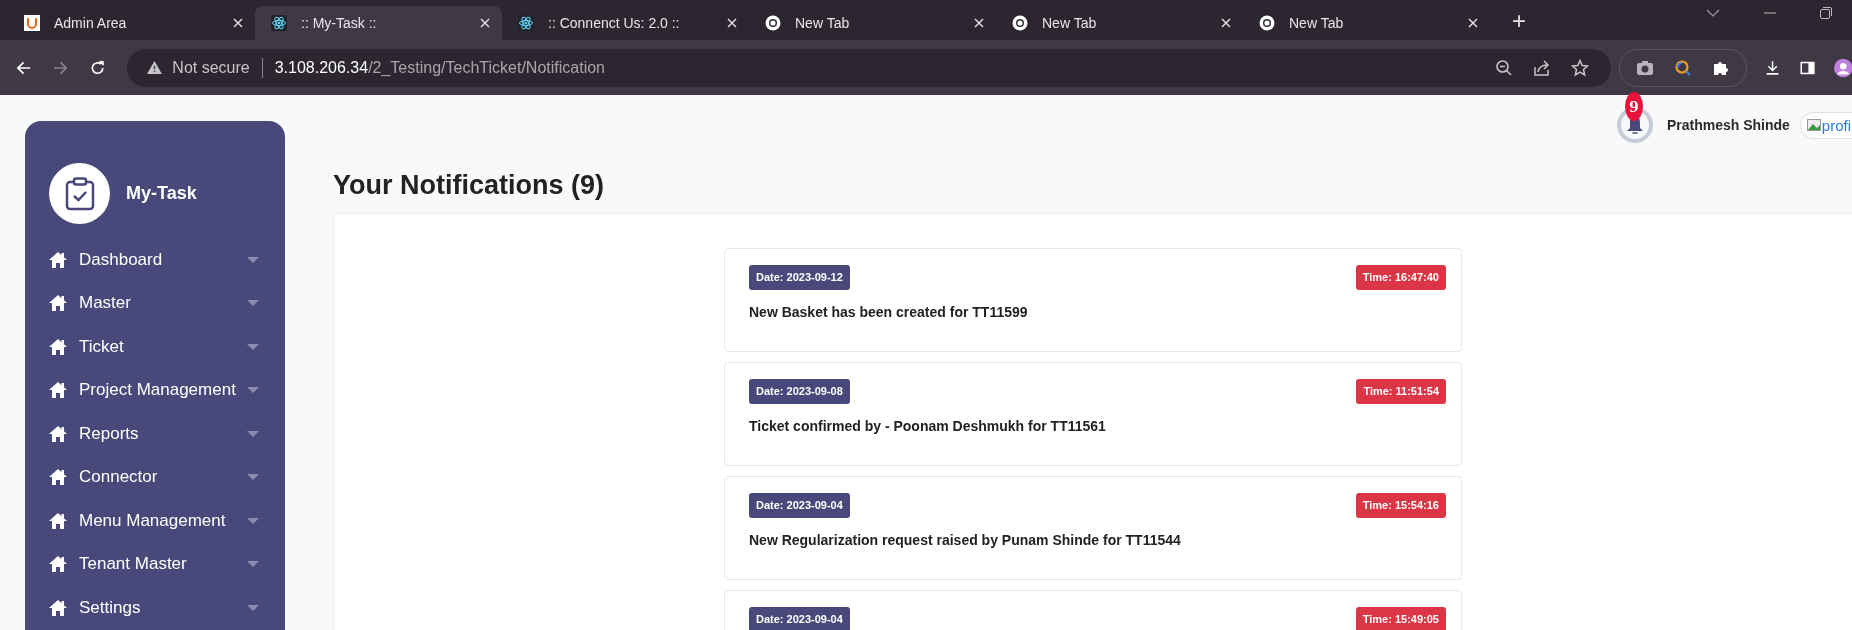 The height and width of the screenshot is (630, 1852). What do you see at coordinates (1825, 125) in the screenshot?
I see `profile-image-placeholder: profi` at bounding box center [1825, 125].